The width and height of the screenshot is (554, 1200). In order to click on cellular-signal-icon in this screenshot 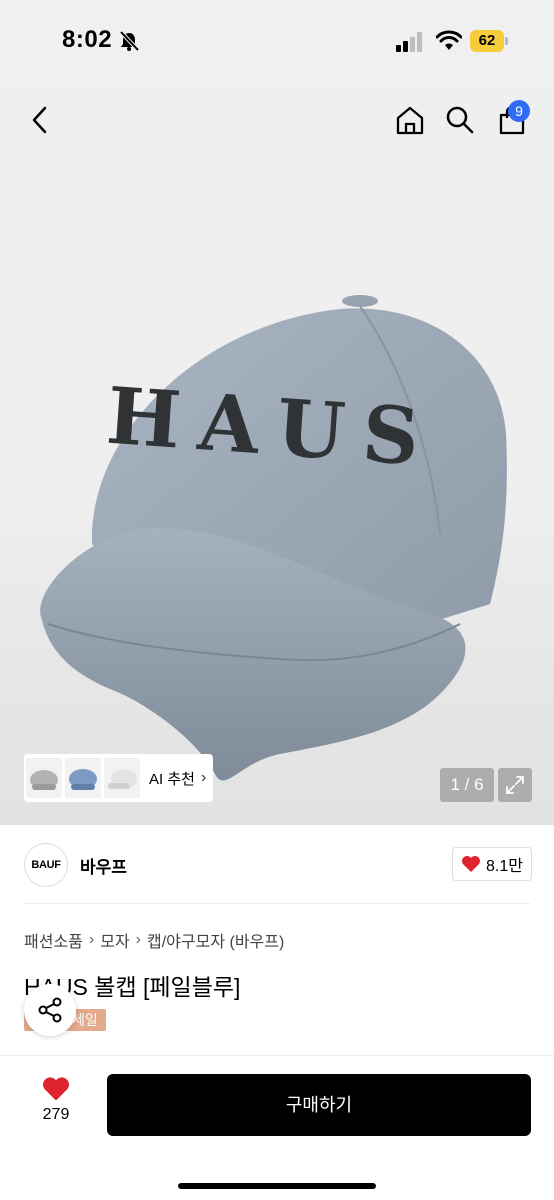, I will do `click(409, 42)`.